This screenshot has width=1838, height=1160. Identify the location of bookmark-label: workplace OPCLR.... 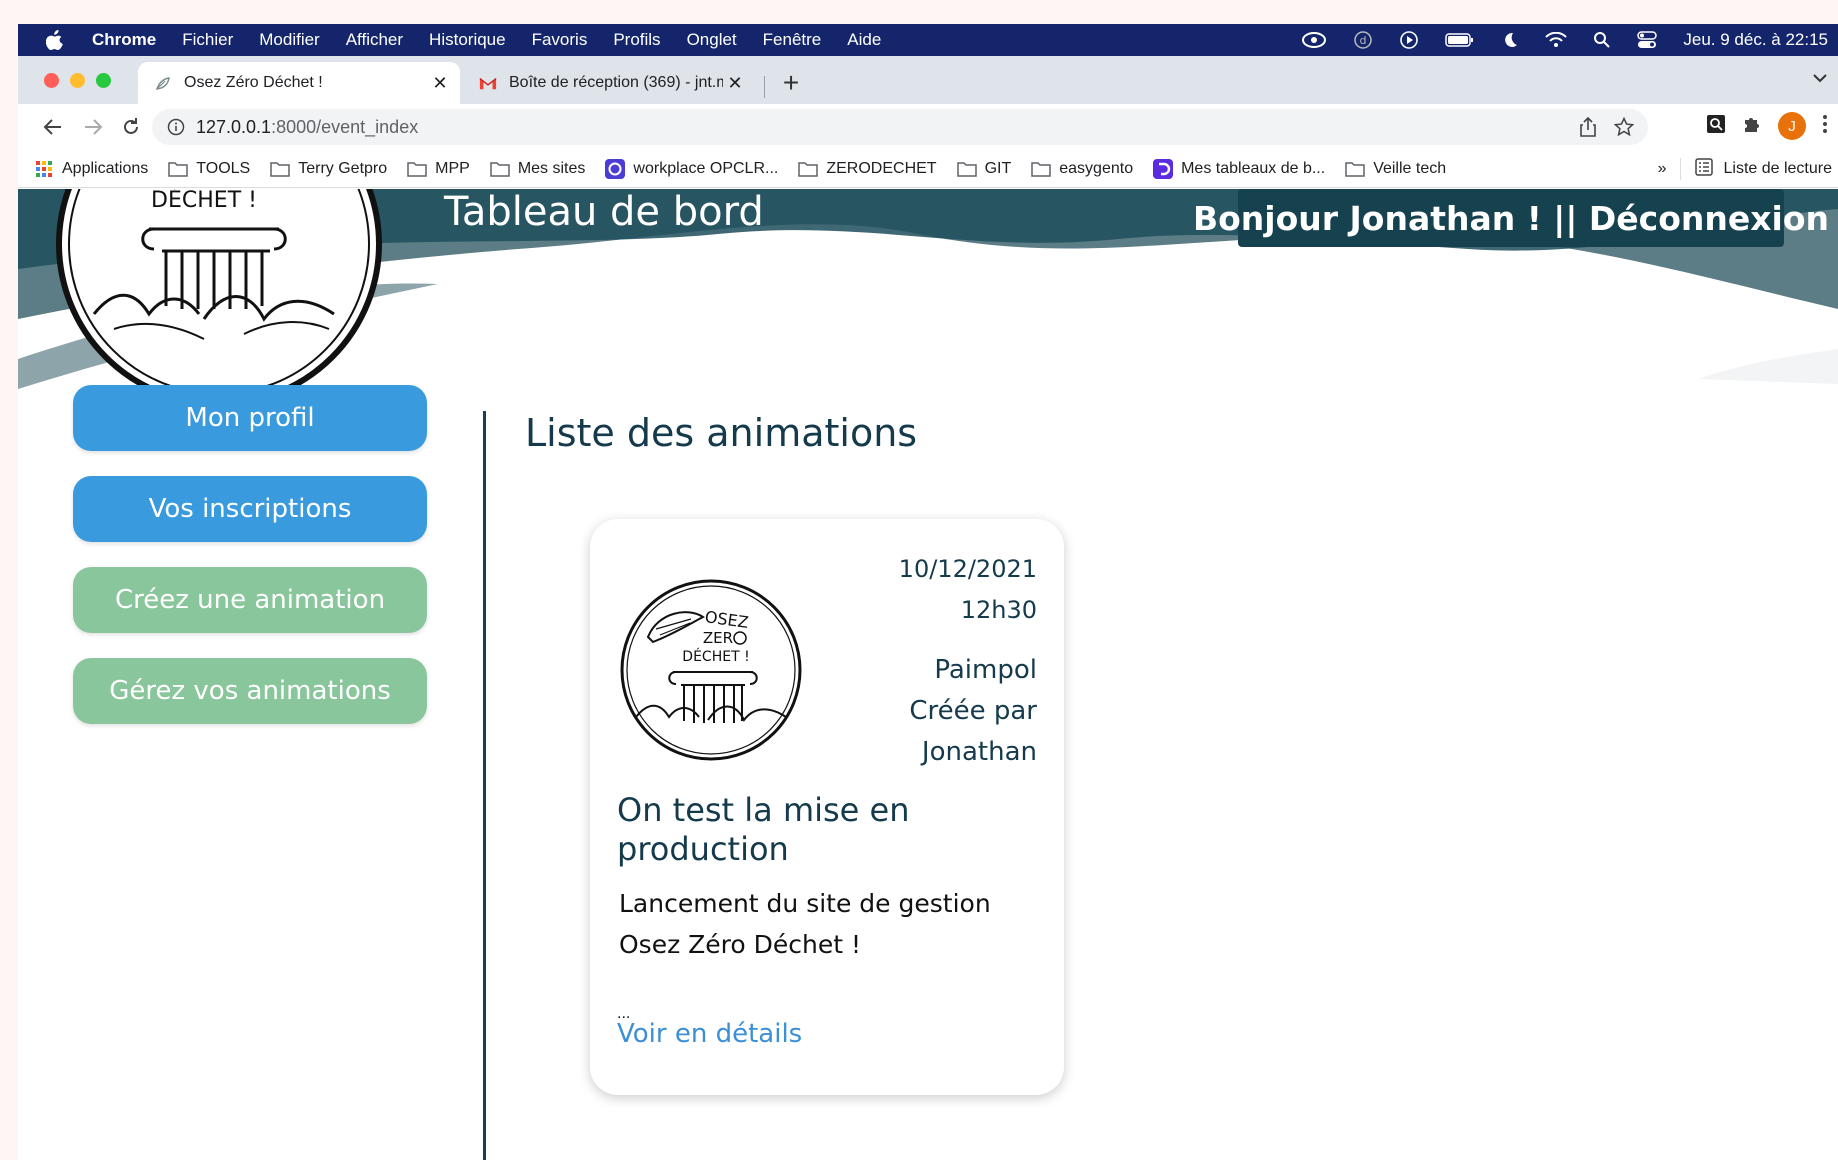
(706, 168).